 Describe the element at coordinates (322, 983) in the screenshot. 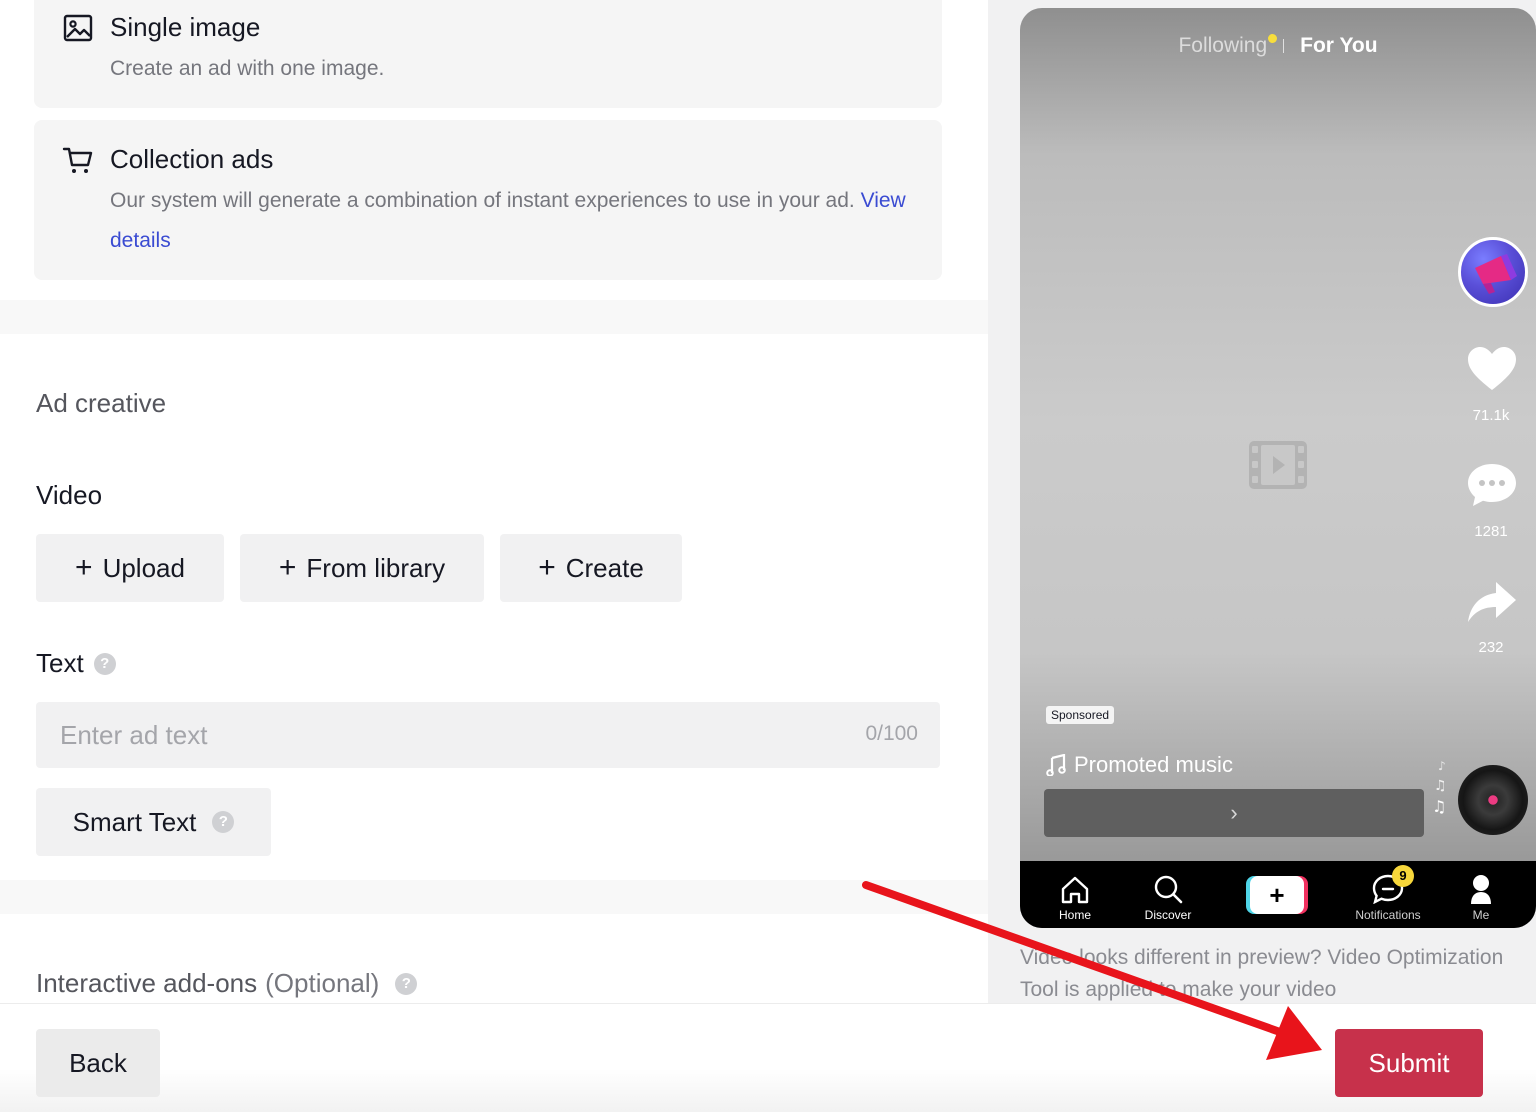

I see `optional-tag: (Optional)` at that location.